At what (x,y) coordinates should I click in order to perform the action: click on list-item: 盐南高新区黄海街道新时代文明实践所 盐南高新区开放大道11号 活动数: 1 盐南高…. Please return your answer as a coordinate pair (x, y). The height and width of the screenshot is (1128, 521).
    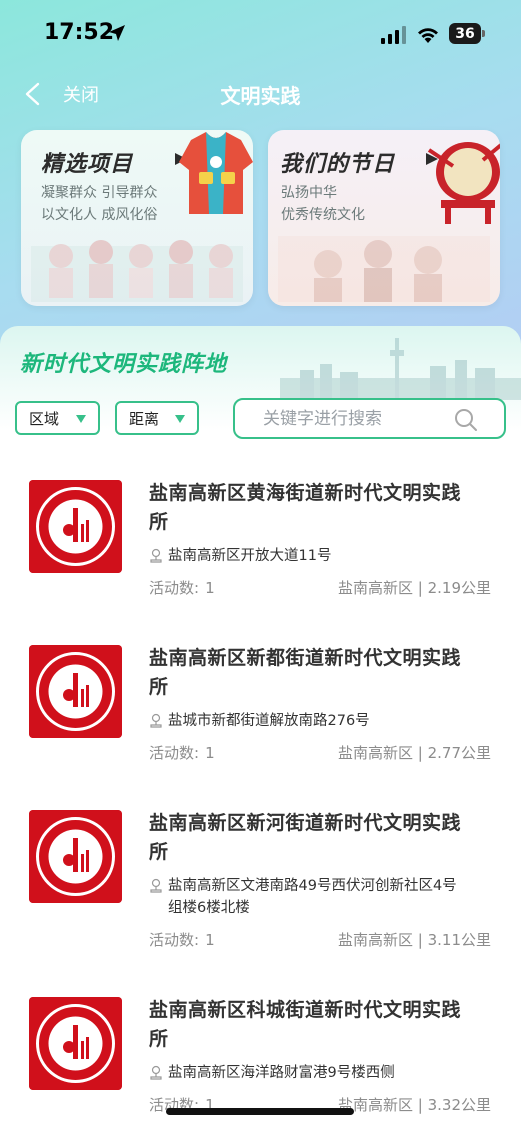
    Looking at the image, I should click on (260, 560).